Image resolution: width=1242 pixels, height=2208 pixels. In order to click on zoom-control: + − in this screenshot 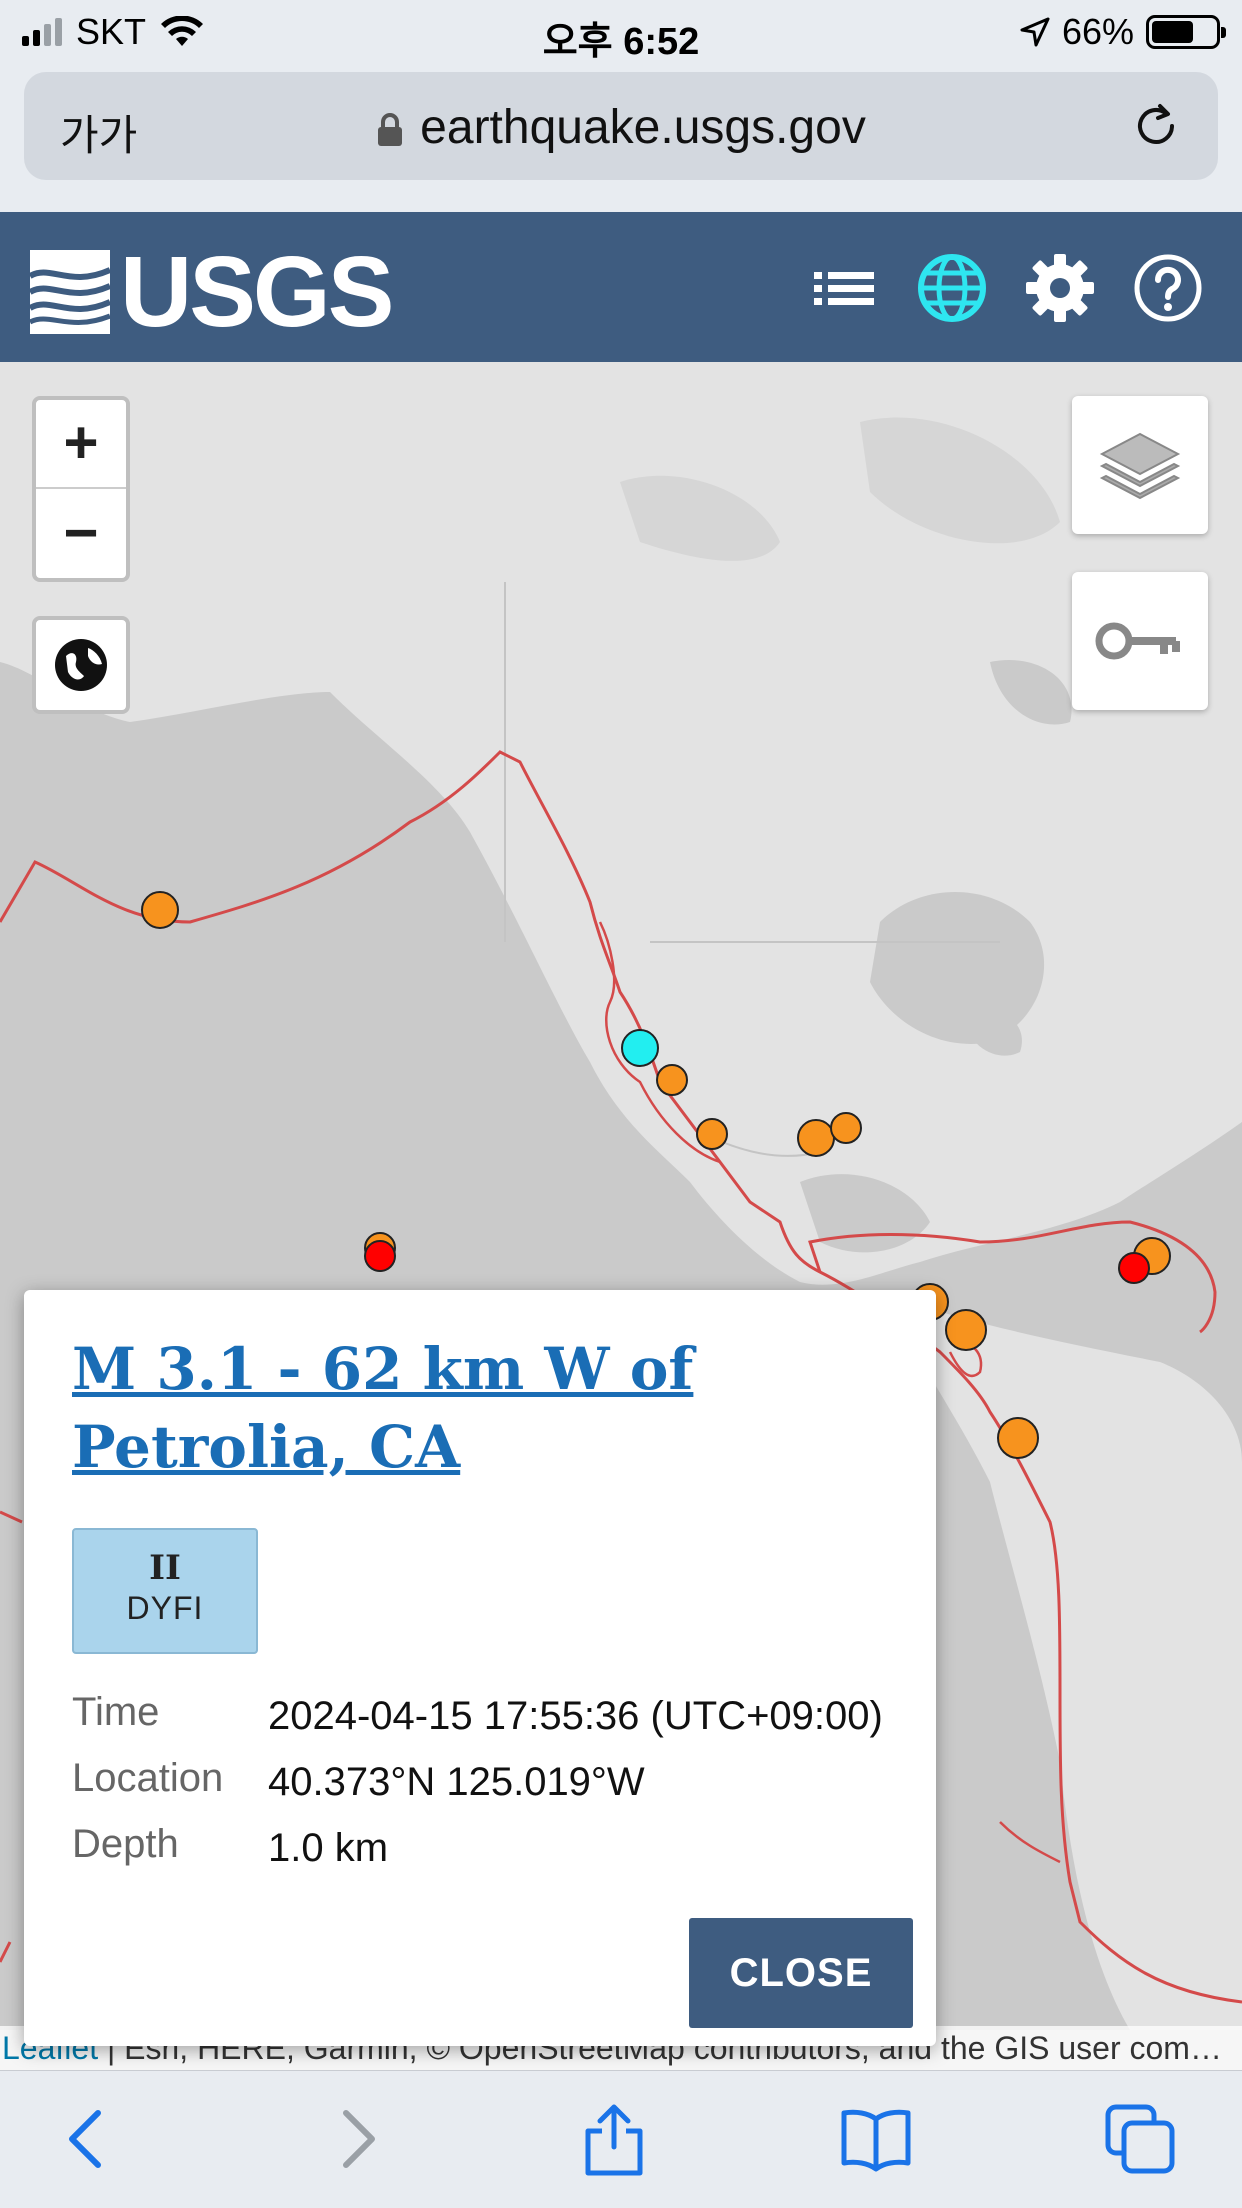, I will do `click(81, 489)`.